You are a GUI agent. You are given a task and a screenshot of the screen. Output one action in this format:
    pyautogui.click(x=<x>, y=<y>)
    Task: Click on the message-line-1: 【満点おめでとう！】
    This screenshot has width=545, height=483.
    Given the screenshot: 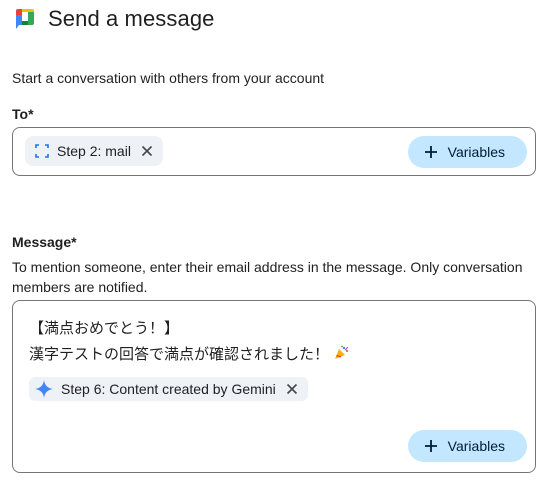 What is the action you would take?
    pyautogui.click(x=104, y=328)
    